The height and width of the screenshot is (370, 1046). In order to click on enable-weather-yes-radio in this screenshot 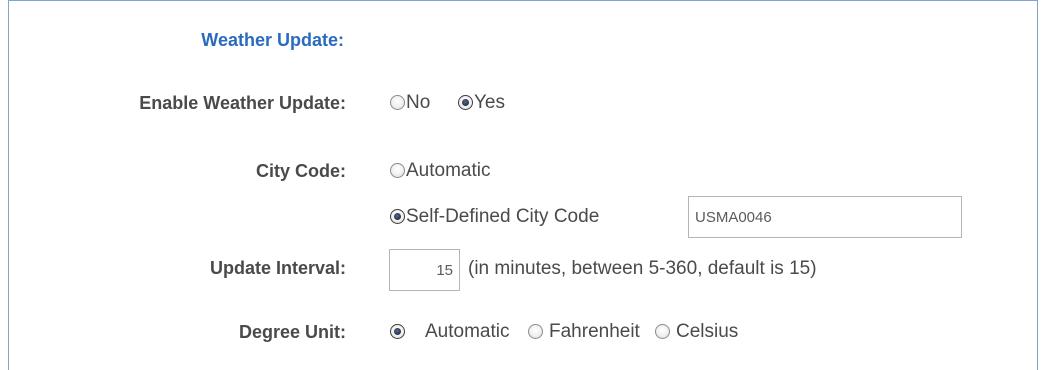, I will do `click(465, 102)`.